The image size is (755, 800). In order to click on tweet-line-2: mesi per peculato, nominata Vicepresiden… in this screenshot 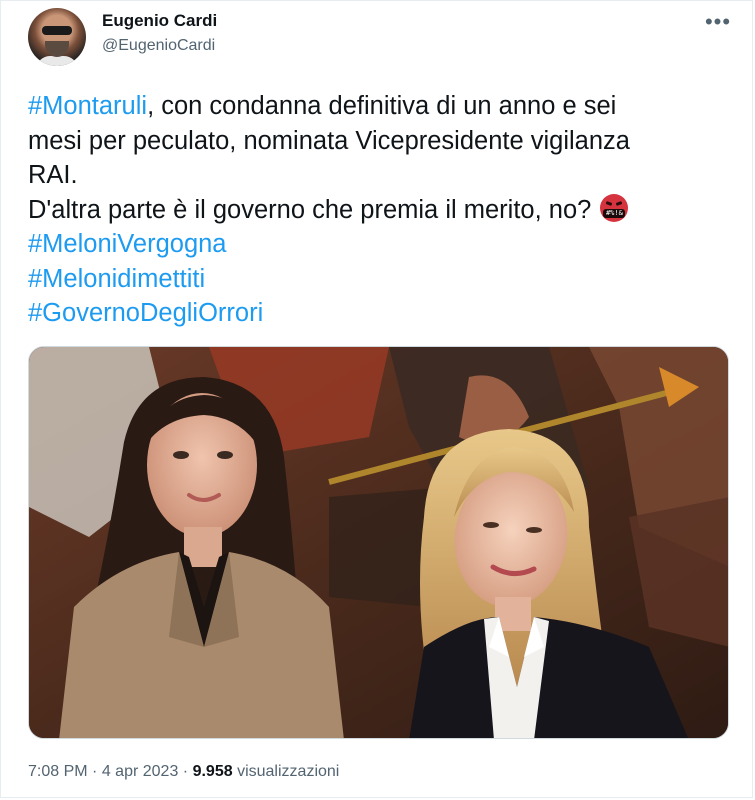, I will do `click(329, 140)`.